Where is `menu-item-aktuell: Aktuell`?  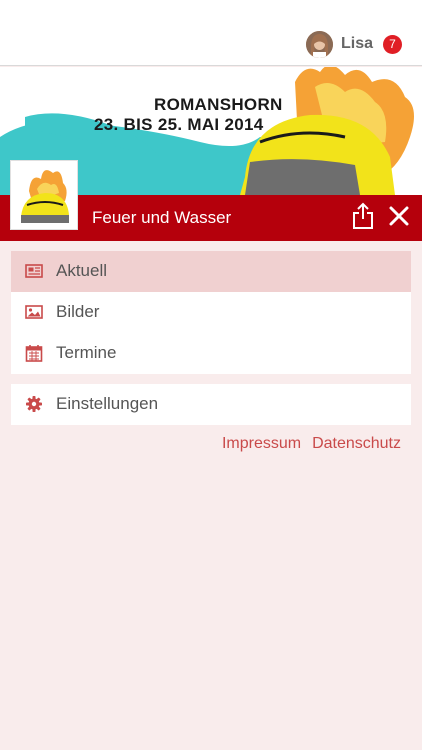
menu-item-aktuell: Aktuell is located at coordinates (211, 271).